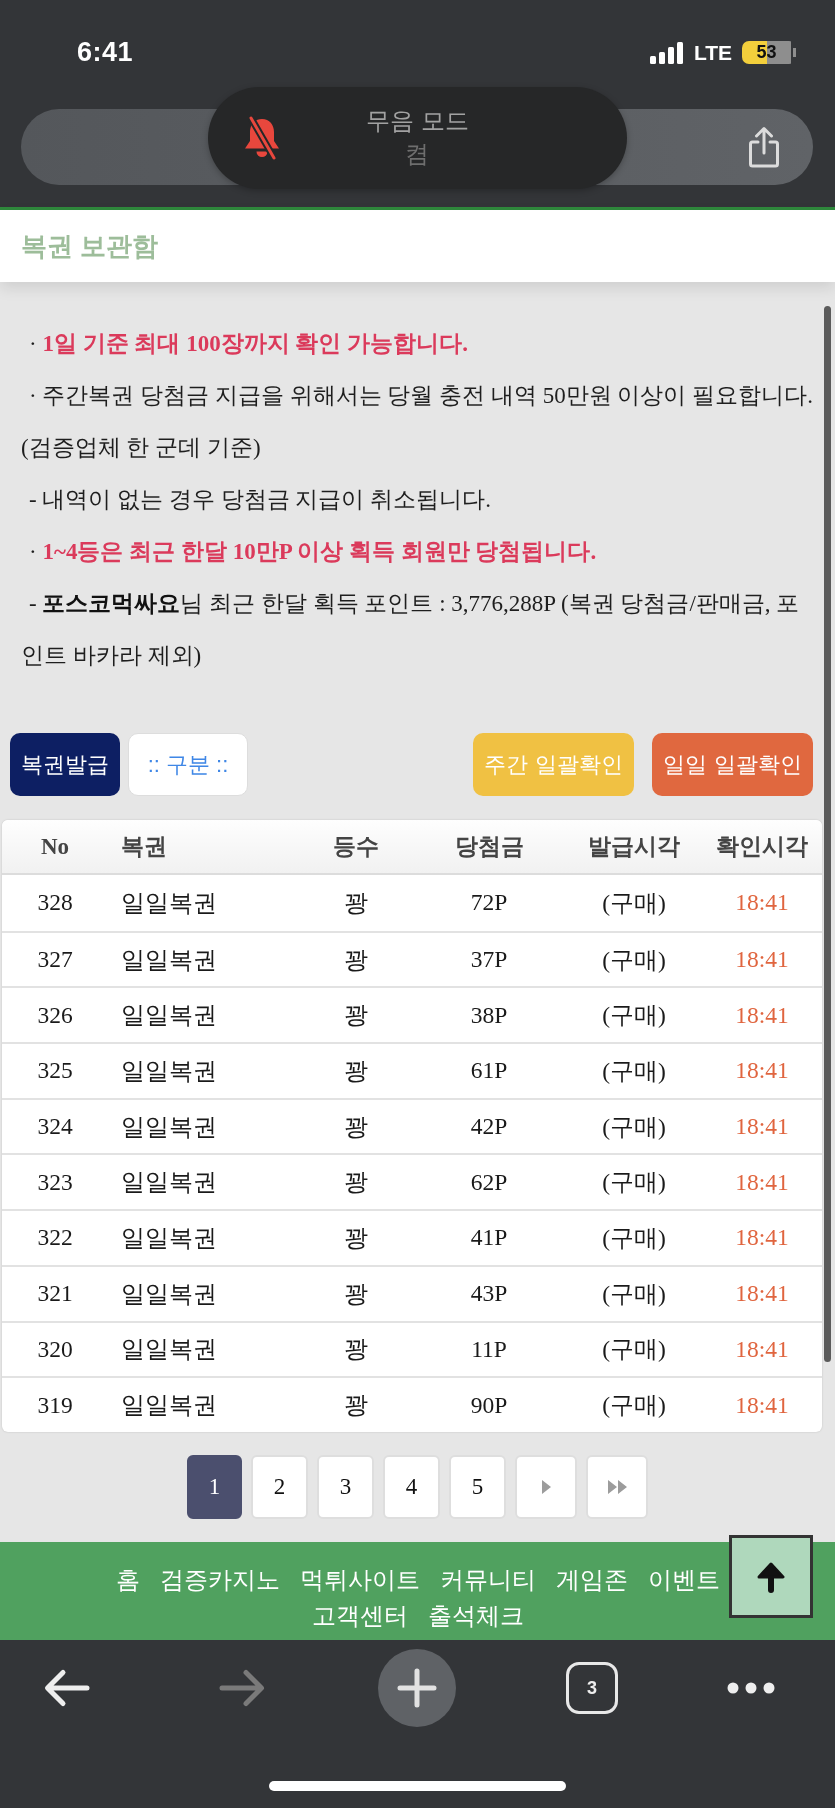 This screenshot has width=835, height=1808. Describe the element at coordinates (55, 1294) in the screenshot. I see `table-cell-text: 321` at that location.